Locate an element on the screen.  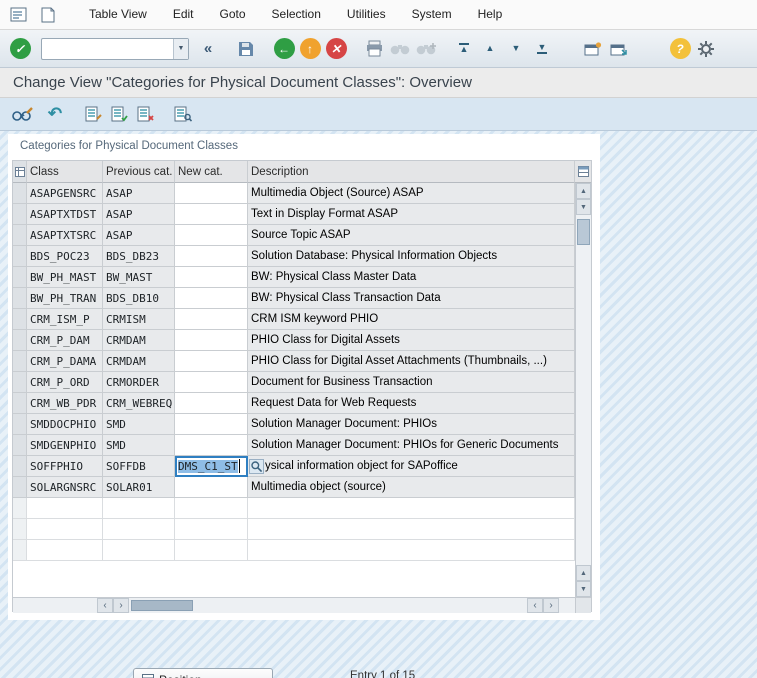
vertical-scroll-thumb is located at coordinates (583, 232).